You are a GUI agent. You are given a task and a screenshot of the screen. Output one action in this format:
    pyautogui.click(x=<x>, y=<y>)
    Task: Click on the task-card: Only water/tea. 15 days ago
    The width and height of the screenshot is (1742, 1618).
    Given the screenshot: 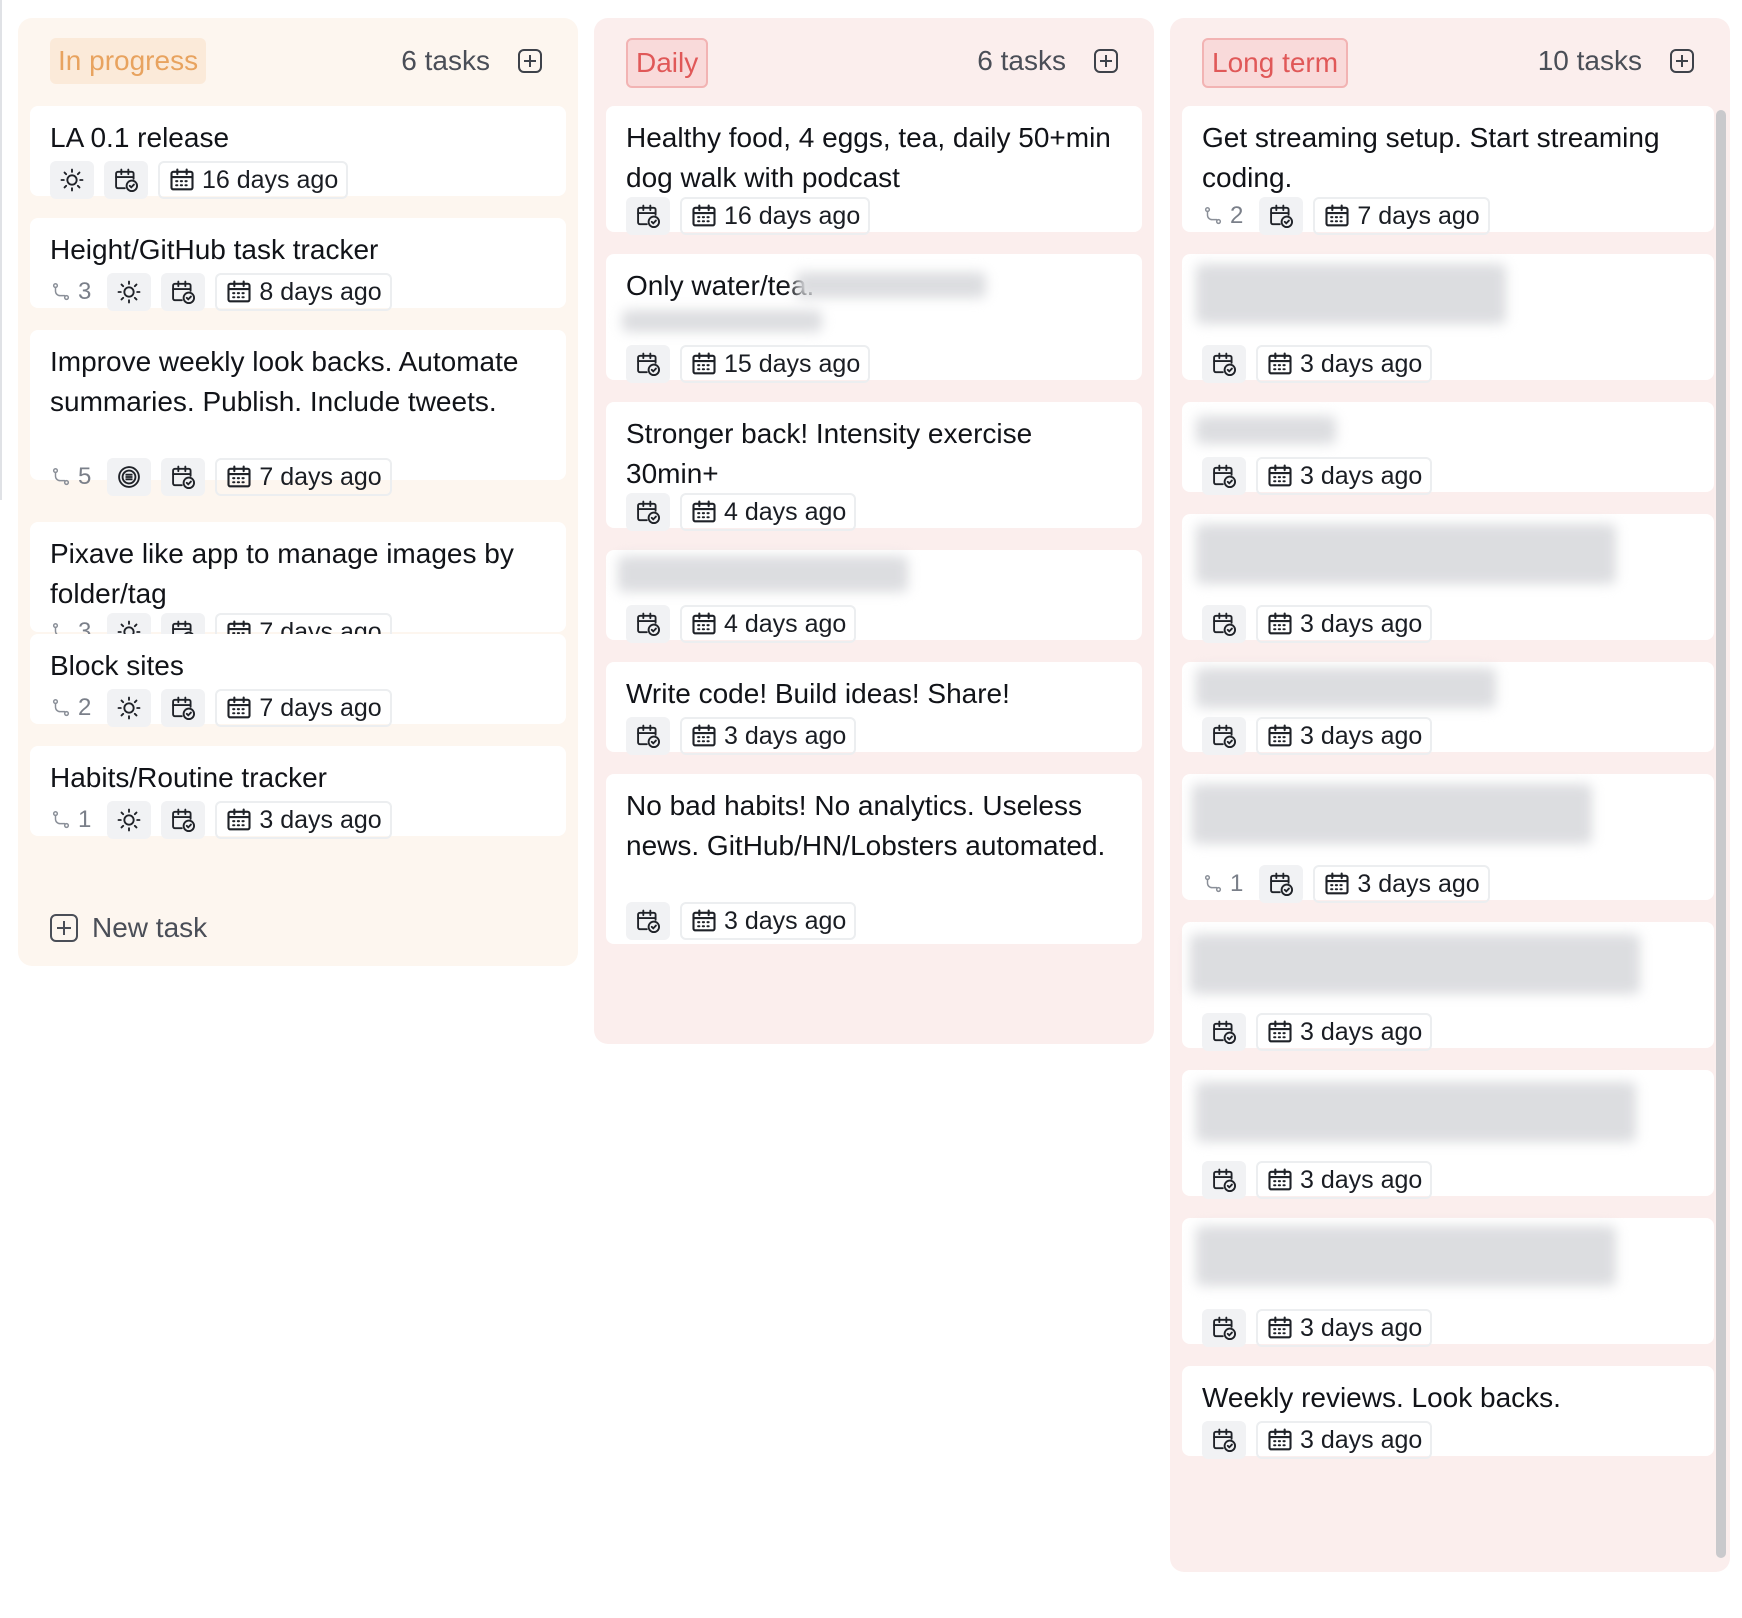 What is the action you would take?
    pyautogui.click(x=874, y=318)
    